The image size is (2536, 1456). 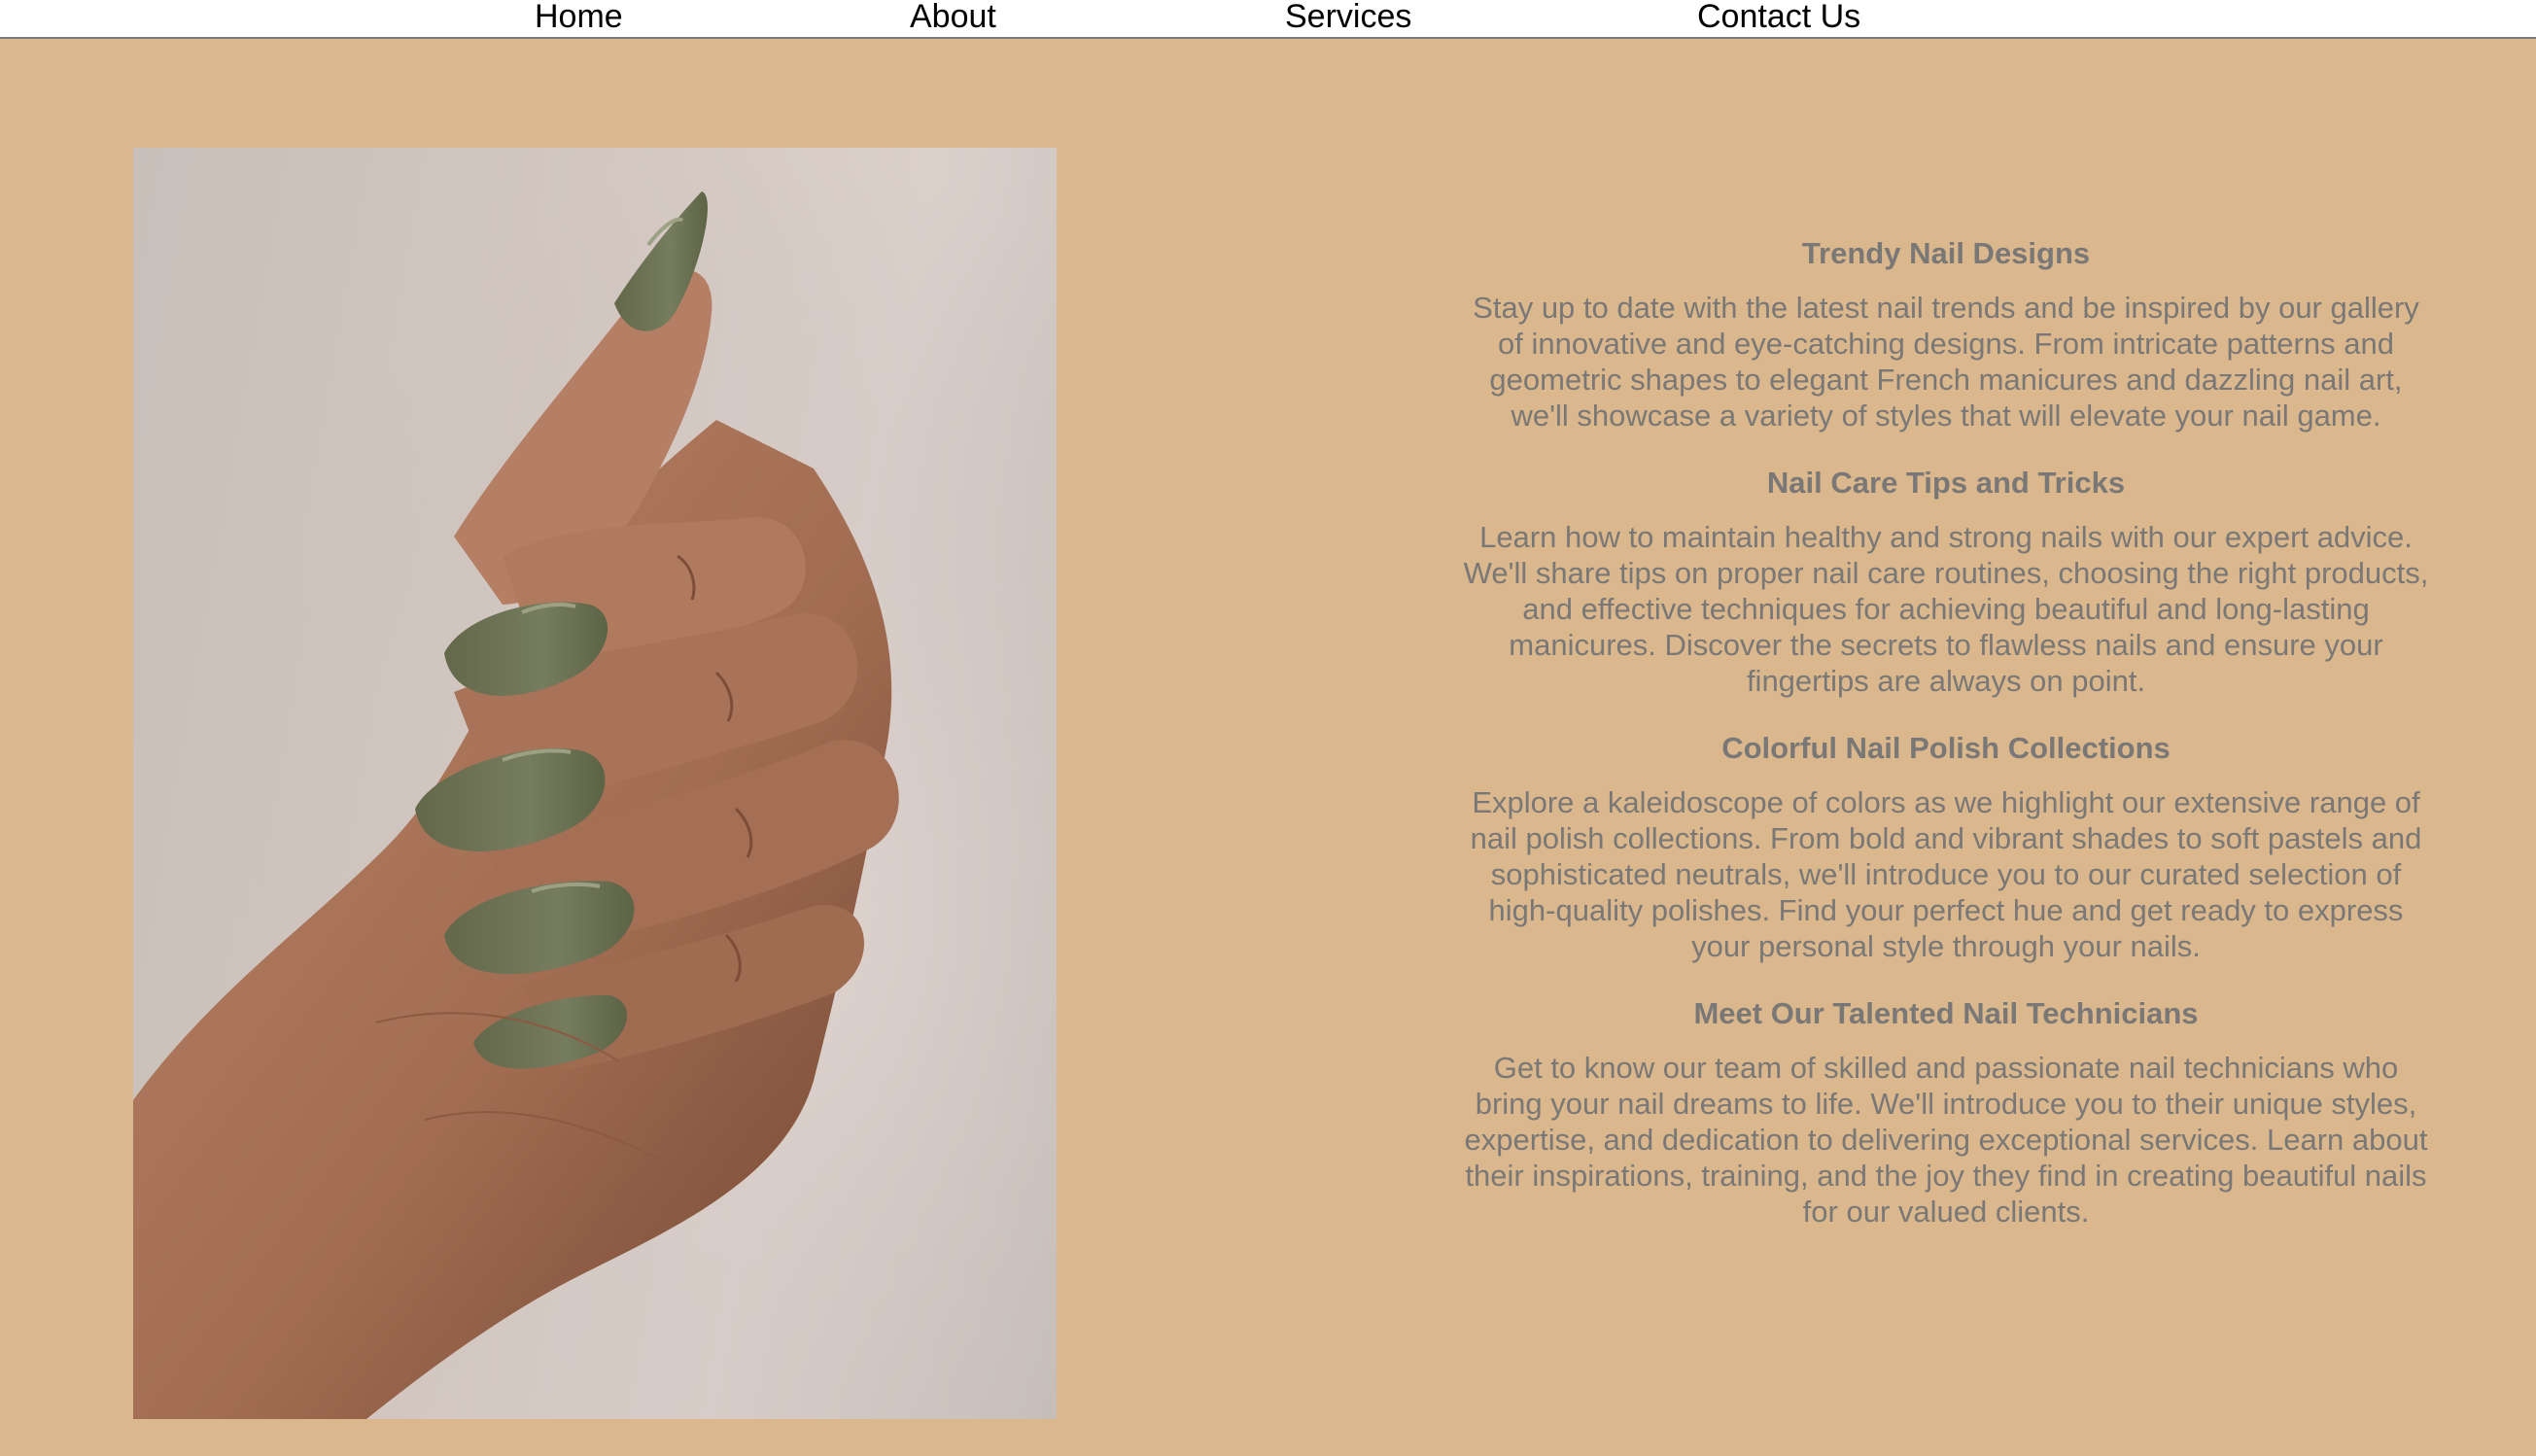 I want to click on section-heading: Colorful Nail Polish Collections, so click(x=1946, y=748).